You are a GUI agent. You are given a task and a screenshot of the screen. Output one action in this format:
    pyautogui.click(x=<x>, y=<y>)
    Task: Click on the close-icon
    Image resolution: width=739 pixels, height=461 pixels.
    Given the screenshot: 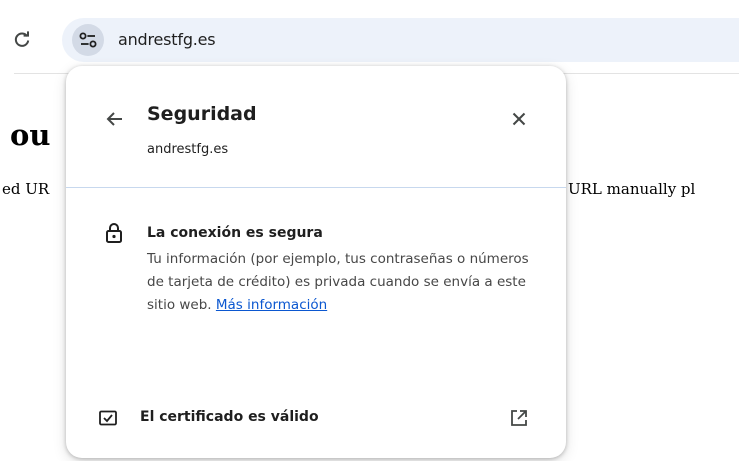 What is the action you would take?
    pyautogui.click(x=519, y=119)
    